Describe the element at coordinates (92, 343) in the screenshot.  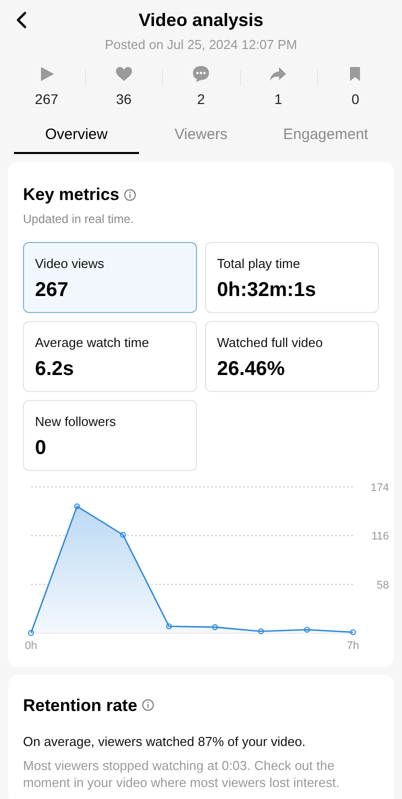
I see `metric-label: Average watch time` at that location.